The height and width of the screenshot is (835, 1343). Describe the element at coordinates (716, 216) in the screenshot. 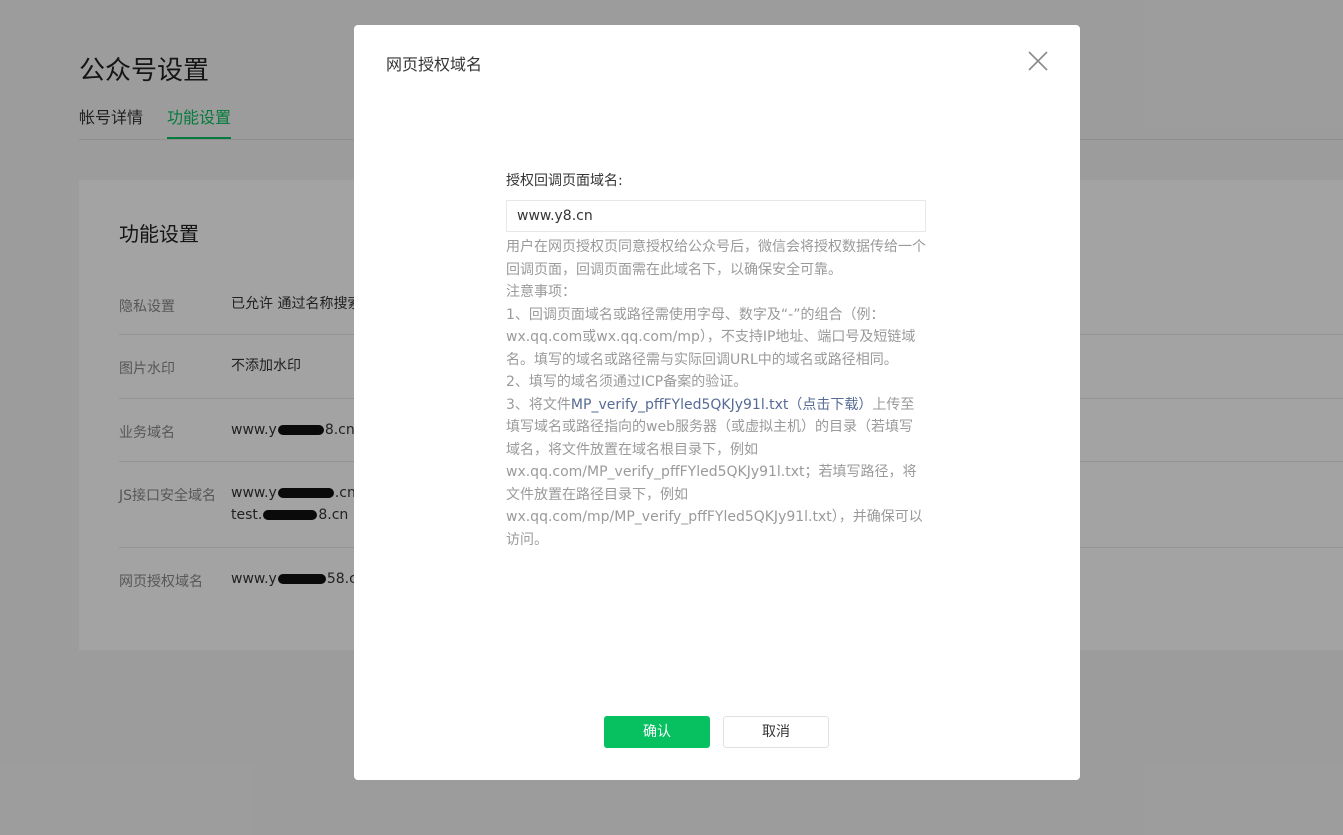

I see `oauth-domain-input` at that location.